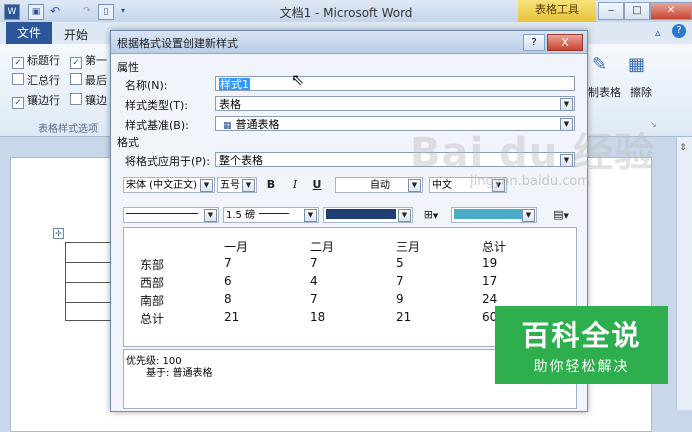 The image size is (692, 432). I want to click on table-move-handle-icon: ✢, so click(58, 233).